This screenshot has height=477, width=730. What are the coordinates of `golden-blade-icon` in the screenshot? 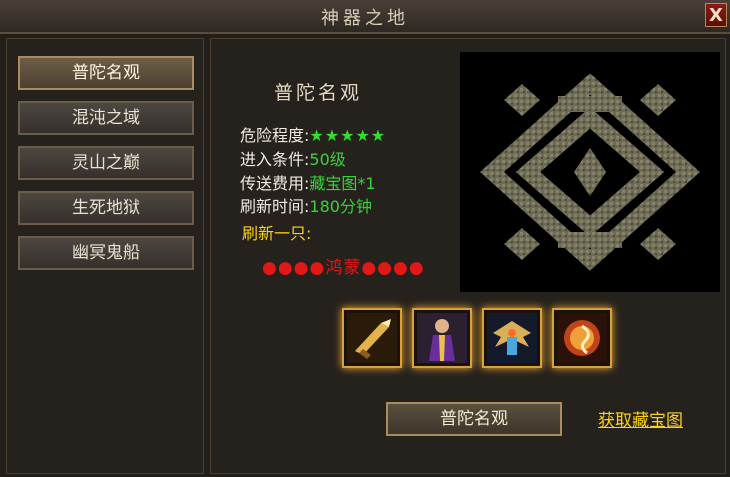 It's located at (372, 338).